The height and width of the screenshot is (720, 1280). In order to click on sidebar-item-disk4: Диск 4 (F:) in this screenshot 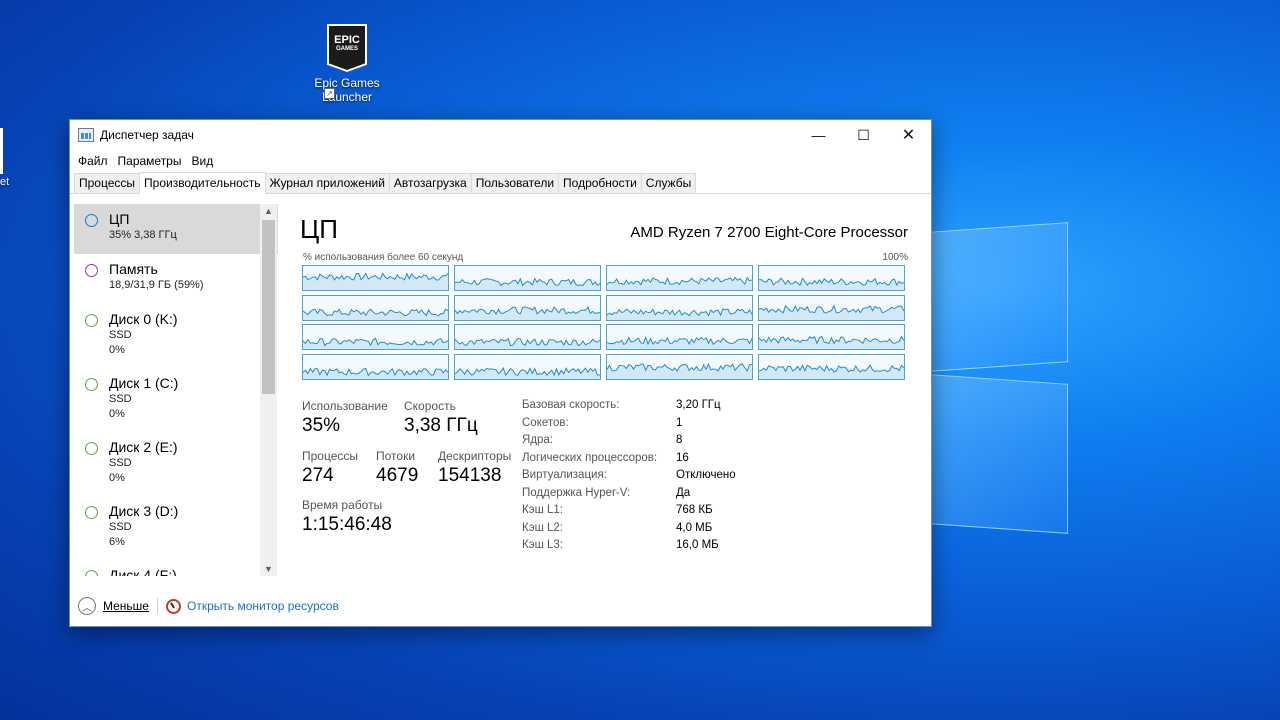, I will do `click(176, 568)`.